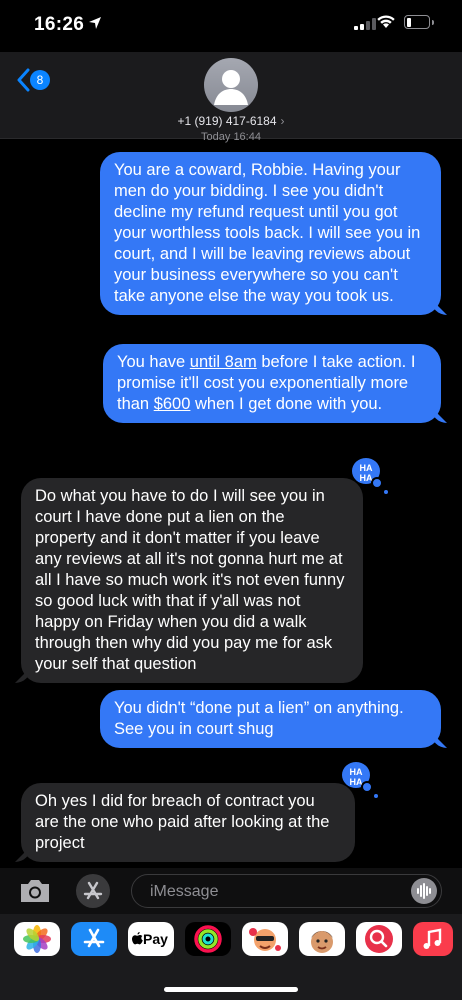 This screenshot has width=462, height=1000. I want to click on camera-icon, so click(35, 891).